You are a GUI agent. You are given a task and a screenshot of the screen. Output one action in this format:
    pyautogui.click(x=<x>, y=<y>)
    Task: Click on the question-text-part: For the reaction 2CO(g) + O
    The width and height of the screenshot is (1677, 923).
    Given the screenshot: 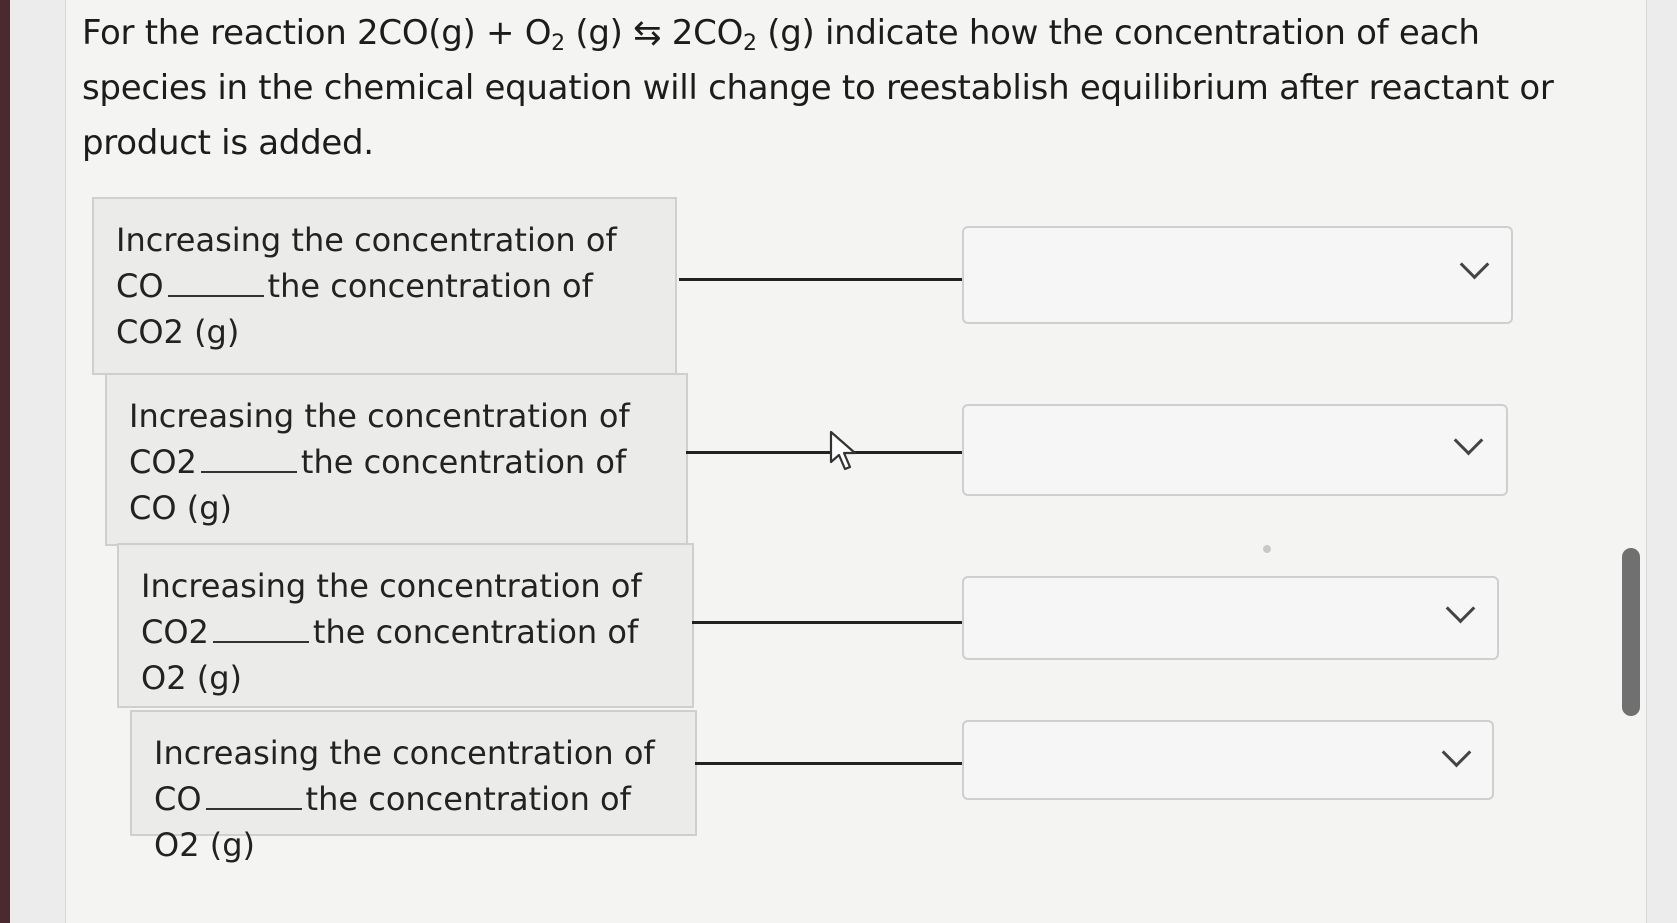 What is the action you would take?
    pyautogui.click(x=317, y=33)
    